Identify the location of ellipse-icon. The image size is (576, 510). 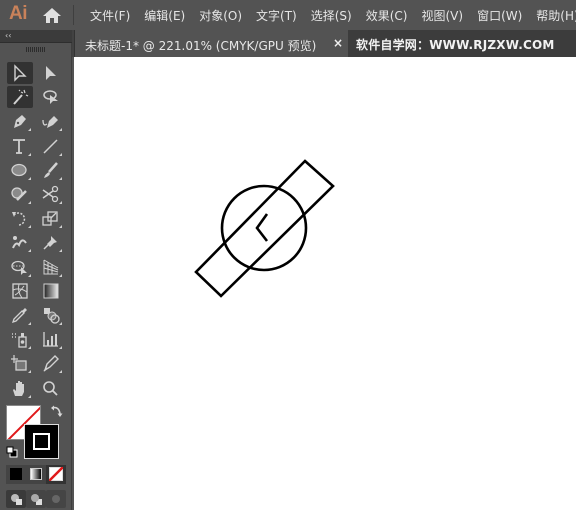
(19, 169).